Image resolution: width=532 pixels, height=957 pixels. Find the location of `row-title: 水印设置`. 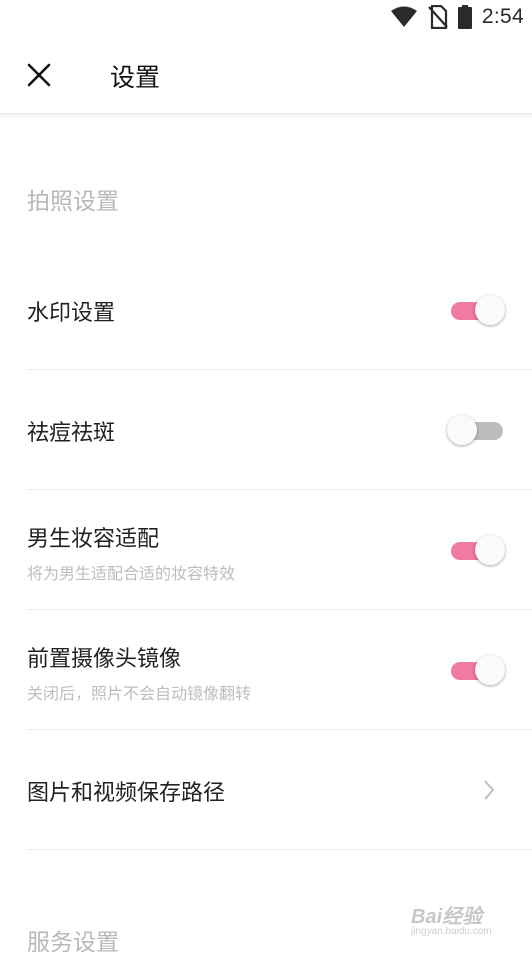

row-title: 水印设置 is located at coordinates (71, 313).